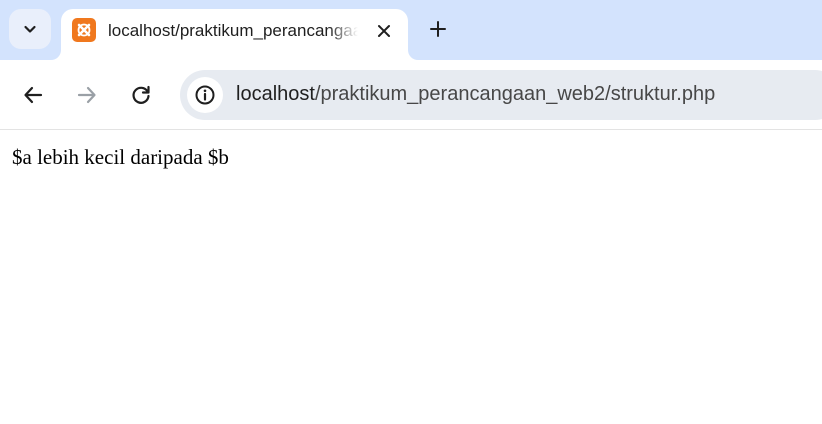  I want to click on tab-search-button, so click(30, 29).